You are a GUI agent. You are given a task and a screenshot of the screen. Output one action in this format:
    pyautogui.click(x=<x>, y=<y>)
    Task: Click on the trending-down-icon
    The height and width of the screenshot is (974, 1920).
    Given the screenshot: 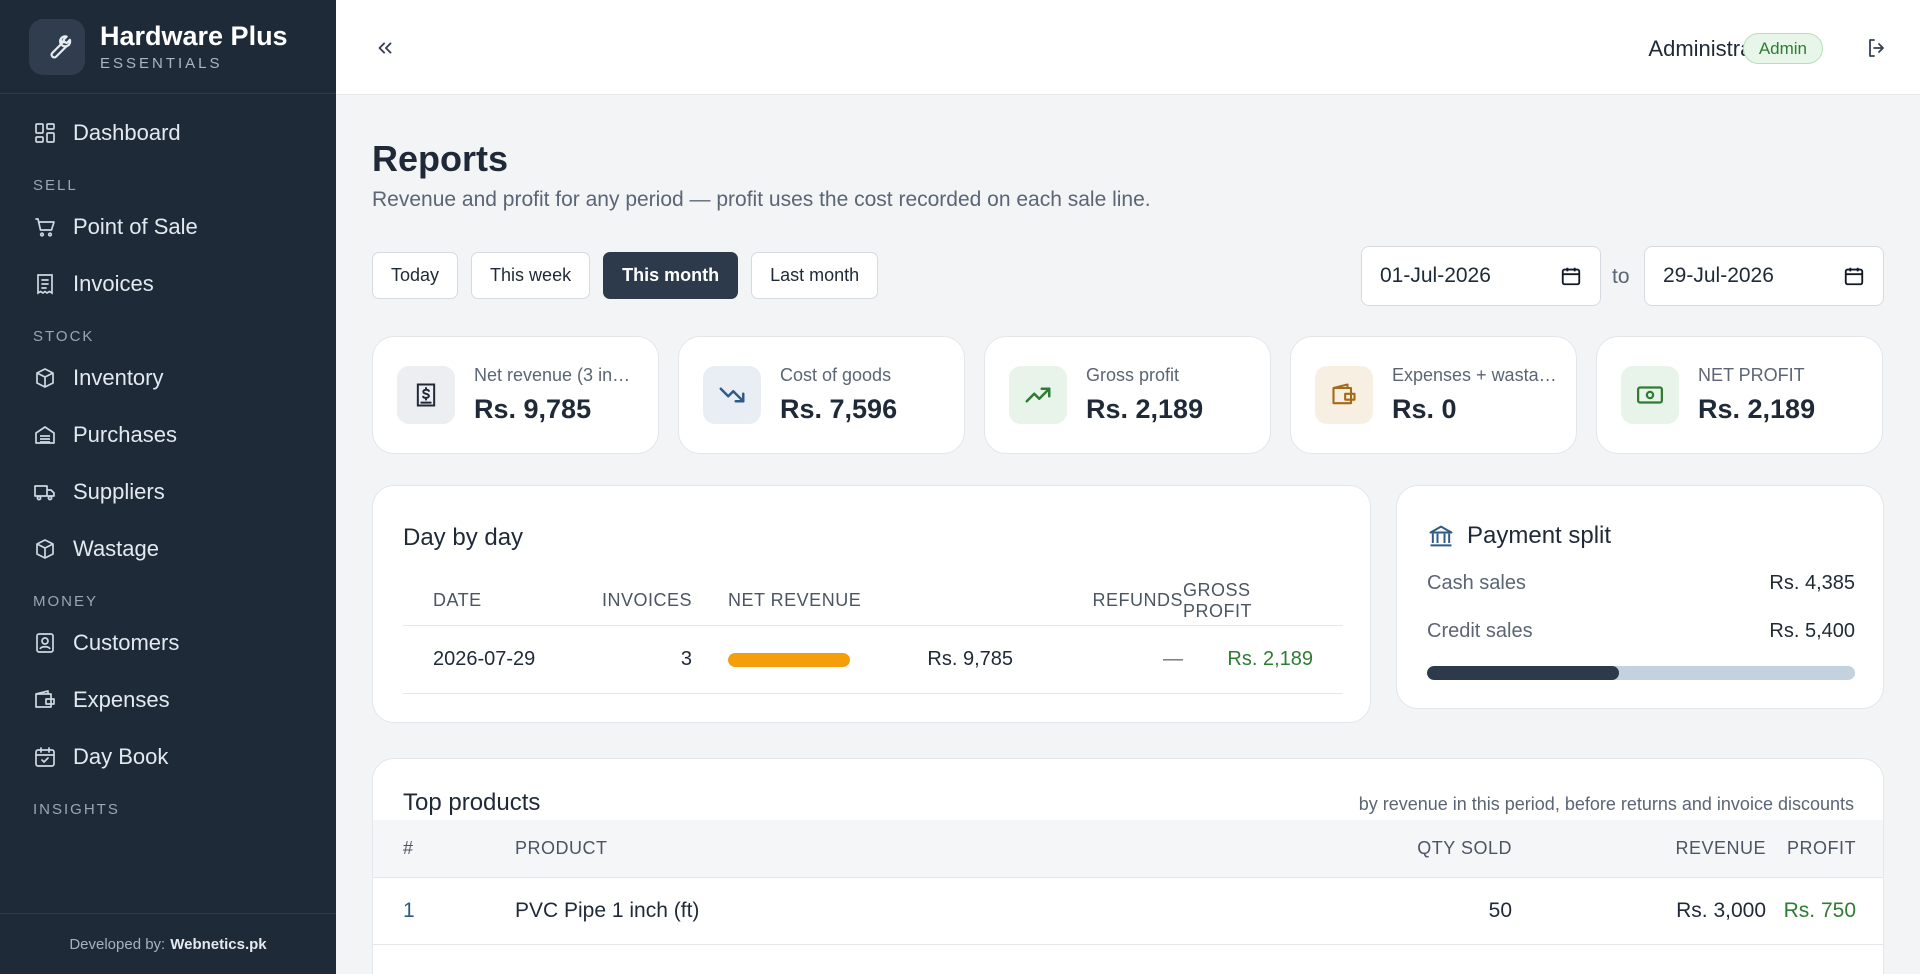 What is the action you would take?
    pyautogui.click(x=732, y=395)
    